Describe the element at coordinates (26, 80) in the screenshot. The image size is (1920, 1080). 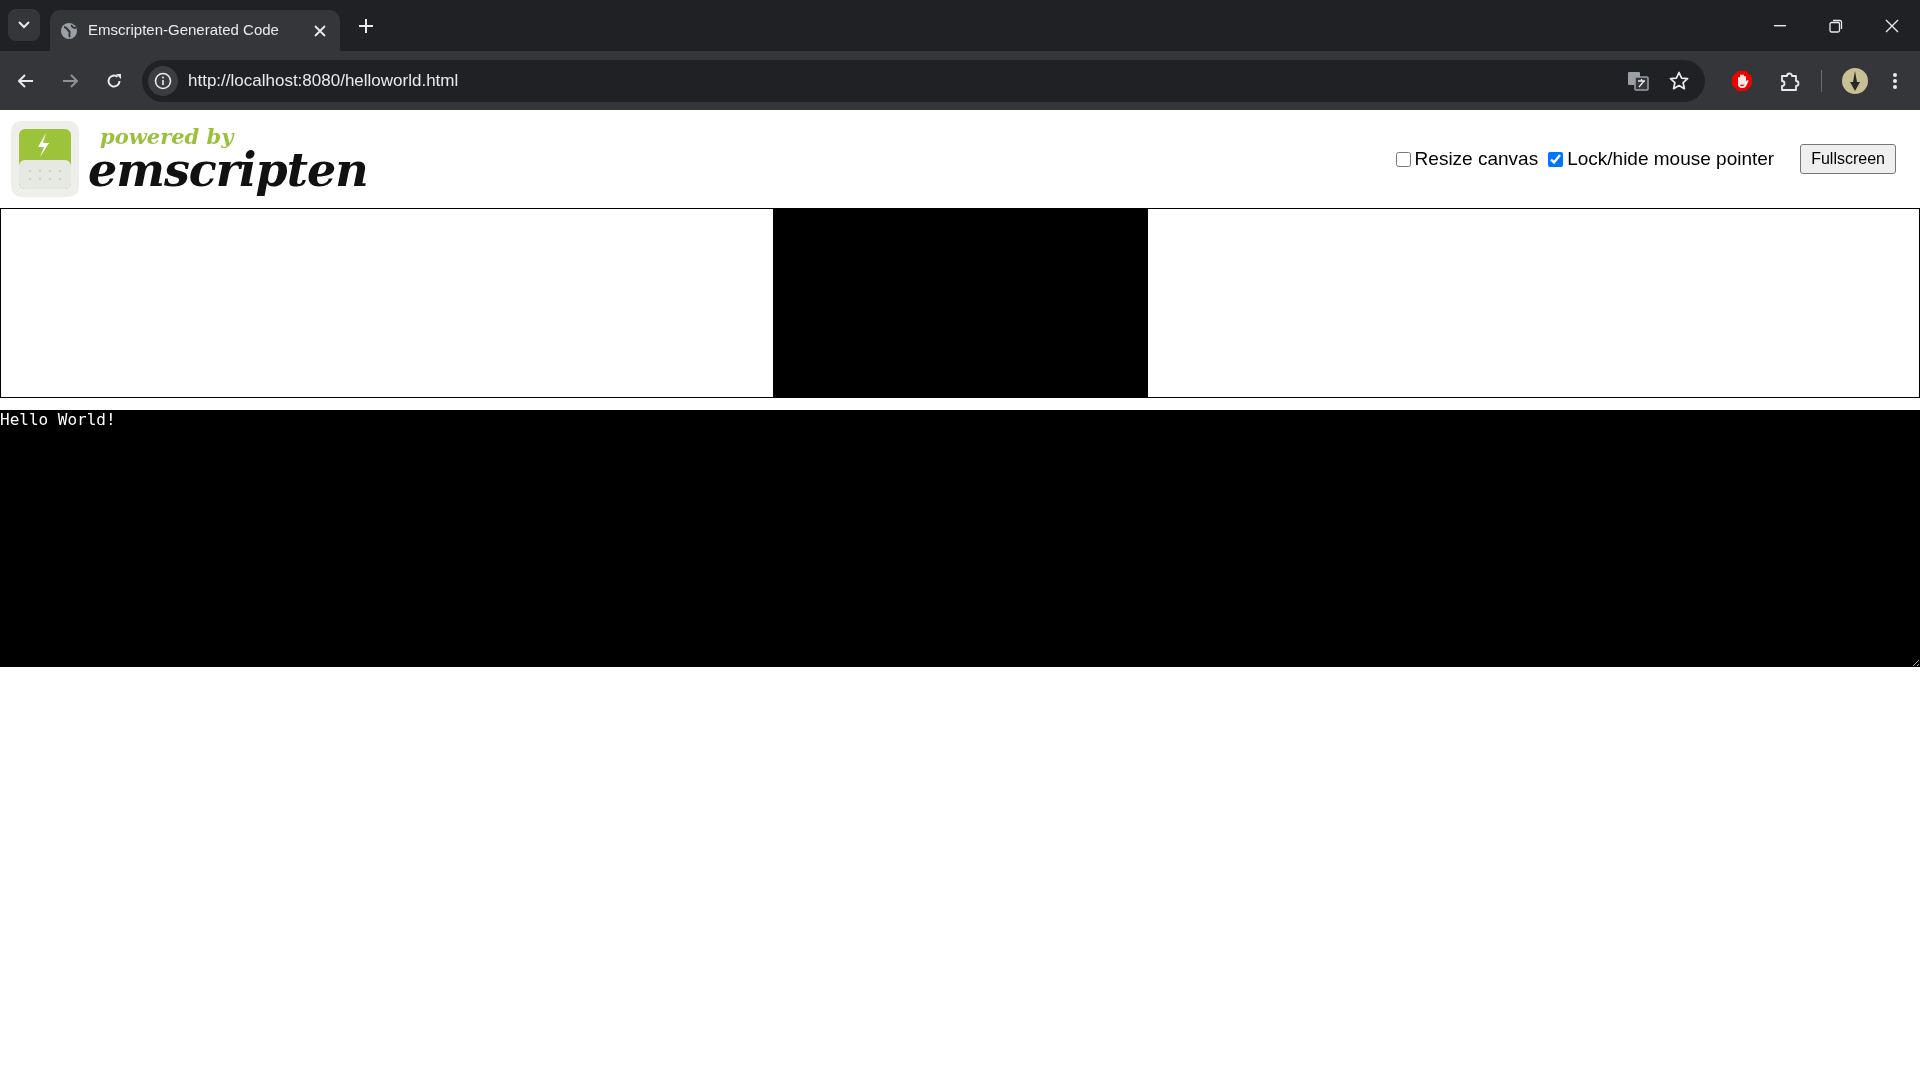
I see `back-arrow-icon` at that location.